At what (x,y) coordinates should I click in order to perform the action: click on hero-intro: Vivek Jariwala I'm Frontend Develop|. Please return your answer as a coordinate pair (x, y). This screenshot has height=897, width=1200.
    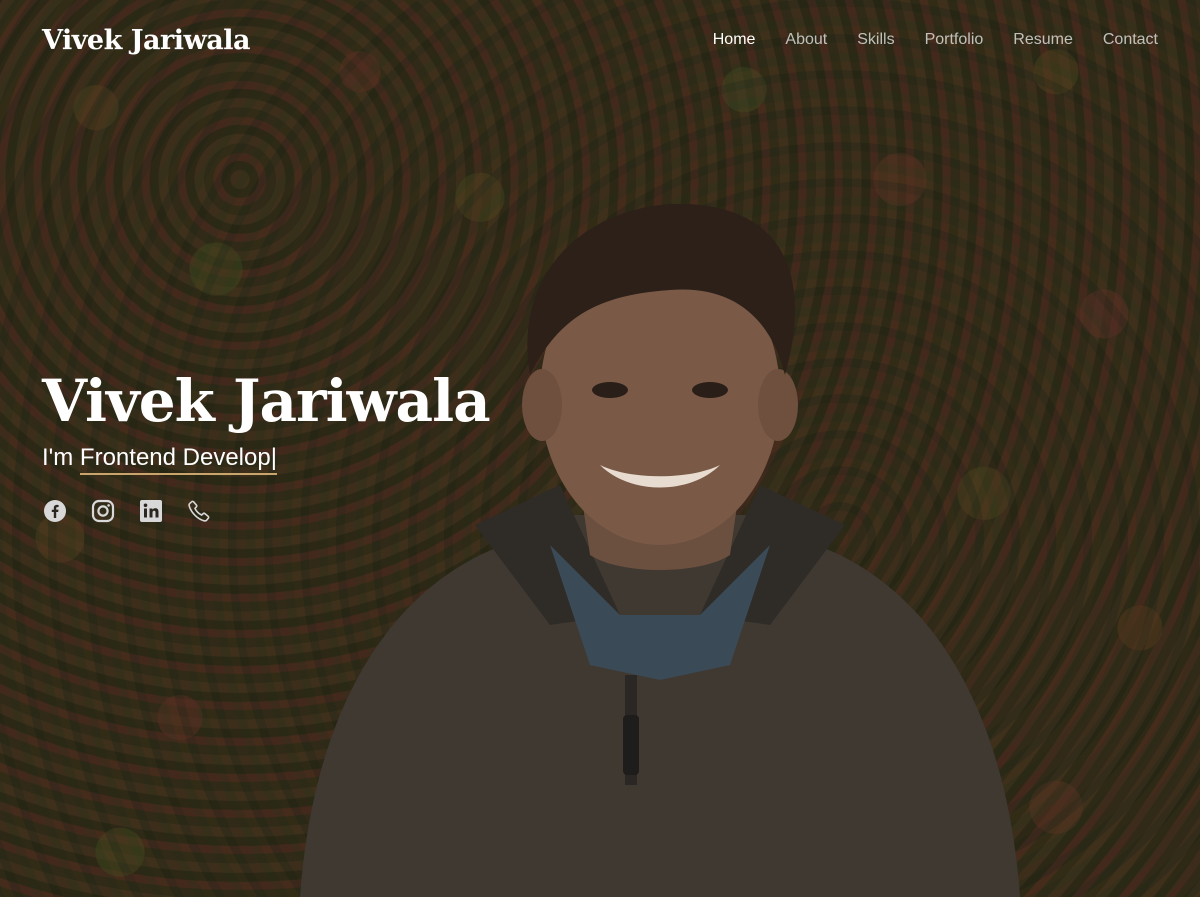
    Looking at the image, I should click on (266, 445).